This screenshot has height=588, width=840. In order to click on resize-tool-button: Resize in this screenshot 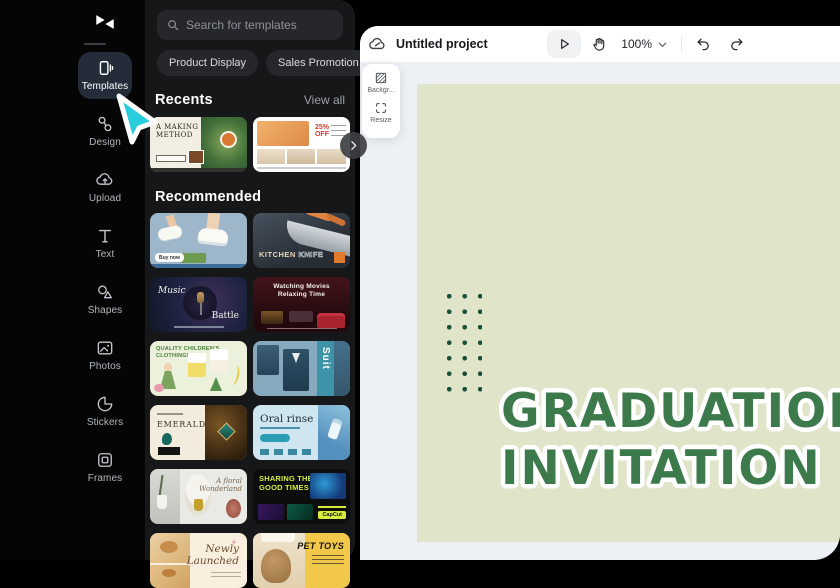, I will do `click(381, 112)`.